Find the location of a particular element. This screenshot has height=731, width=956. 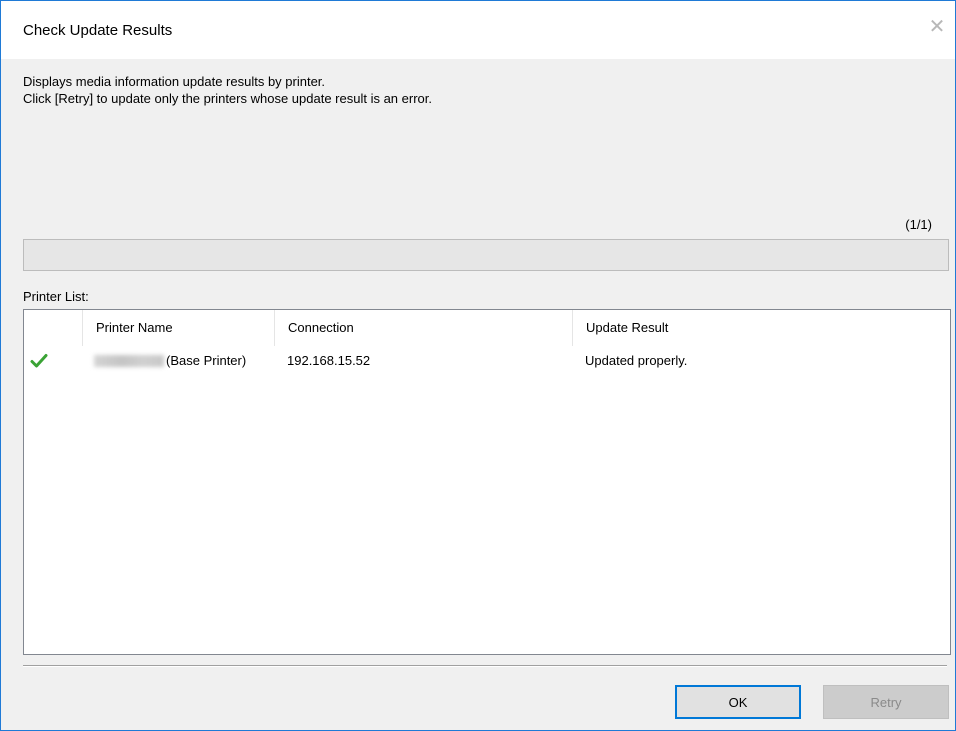

progress-counter: (1/1) is located at coordinates (918, 224).